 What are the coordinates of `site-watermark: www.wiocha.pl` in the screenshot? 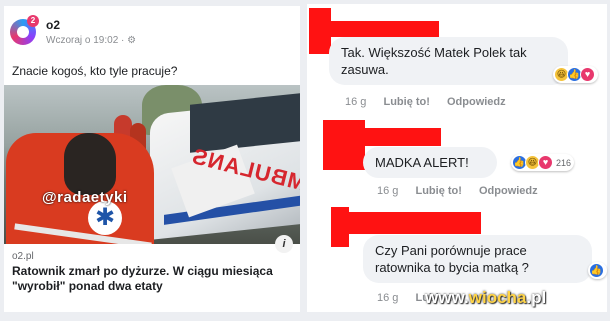 It's located at (485, 298).